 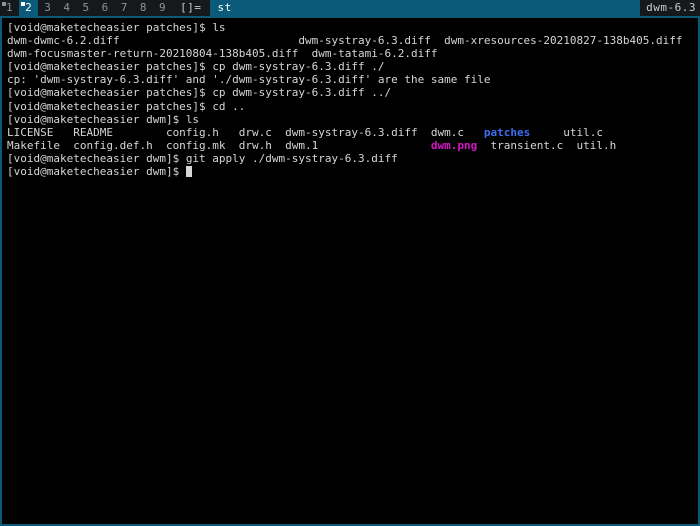 What do you see at coordinates (191, 8) in the screenshot?
I see `layout-symbol: []=` at bounding box center [191, 8].